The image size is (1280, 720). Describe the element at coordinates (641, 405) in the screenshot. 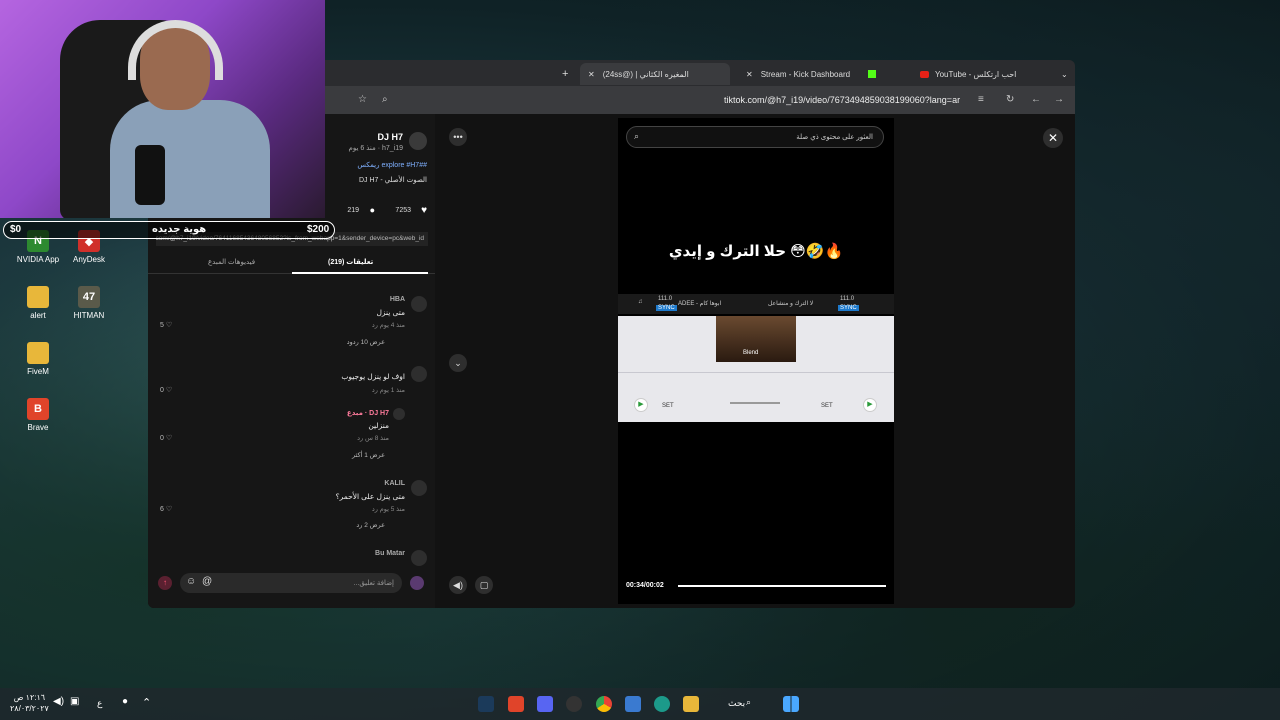

I see `play-left-button: ▶` at that location.